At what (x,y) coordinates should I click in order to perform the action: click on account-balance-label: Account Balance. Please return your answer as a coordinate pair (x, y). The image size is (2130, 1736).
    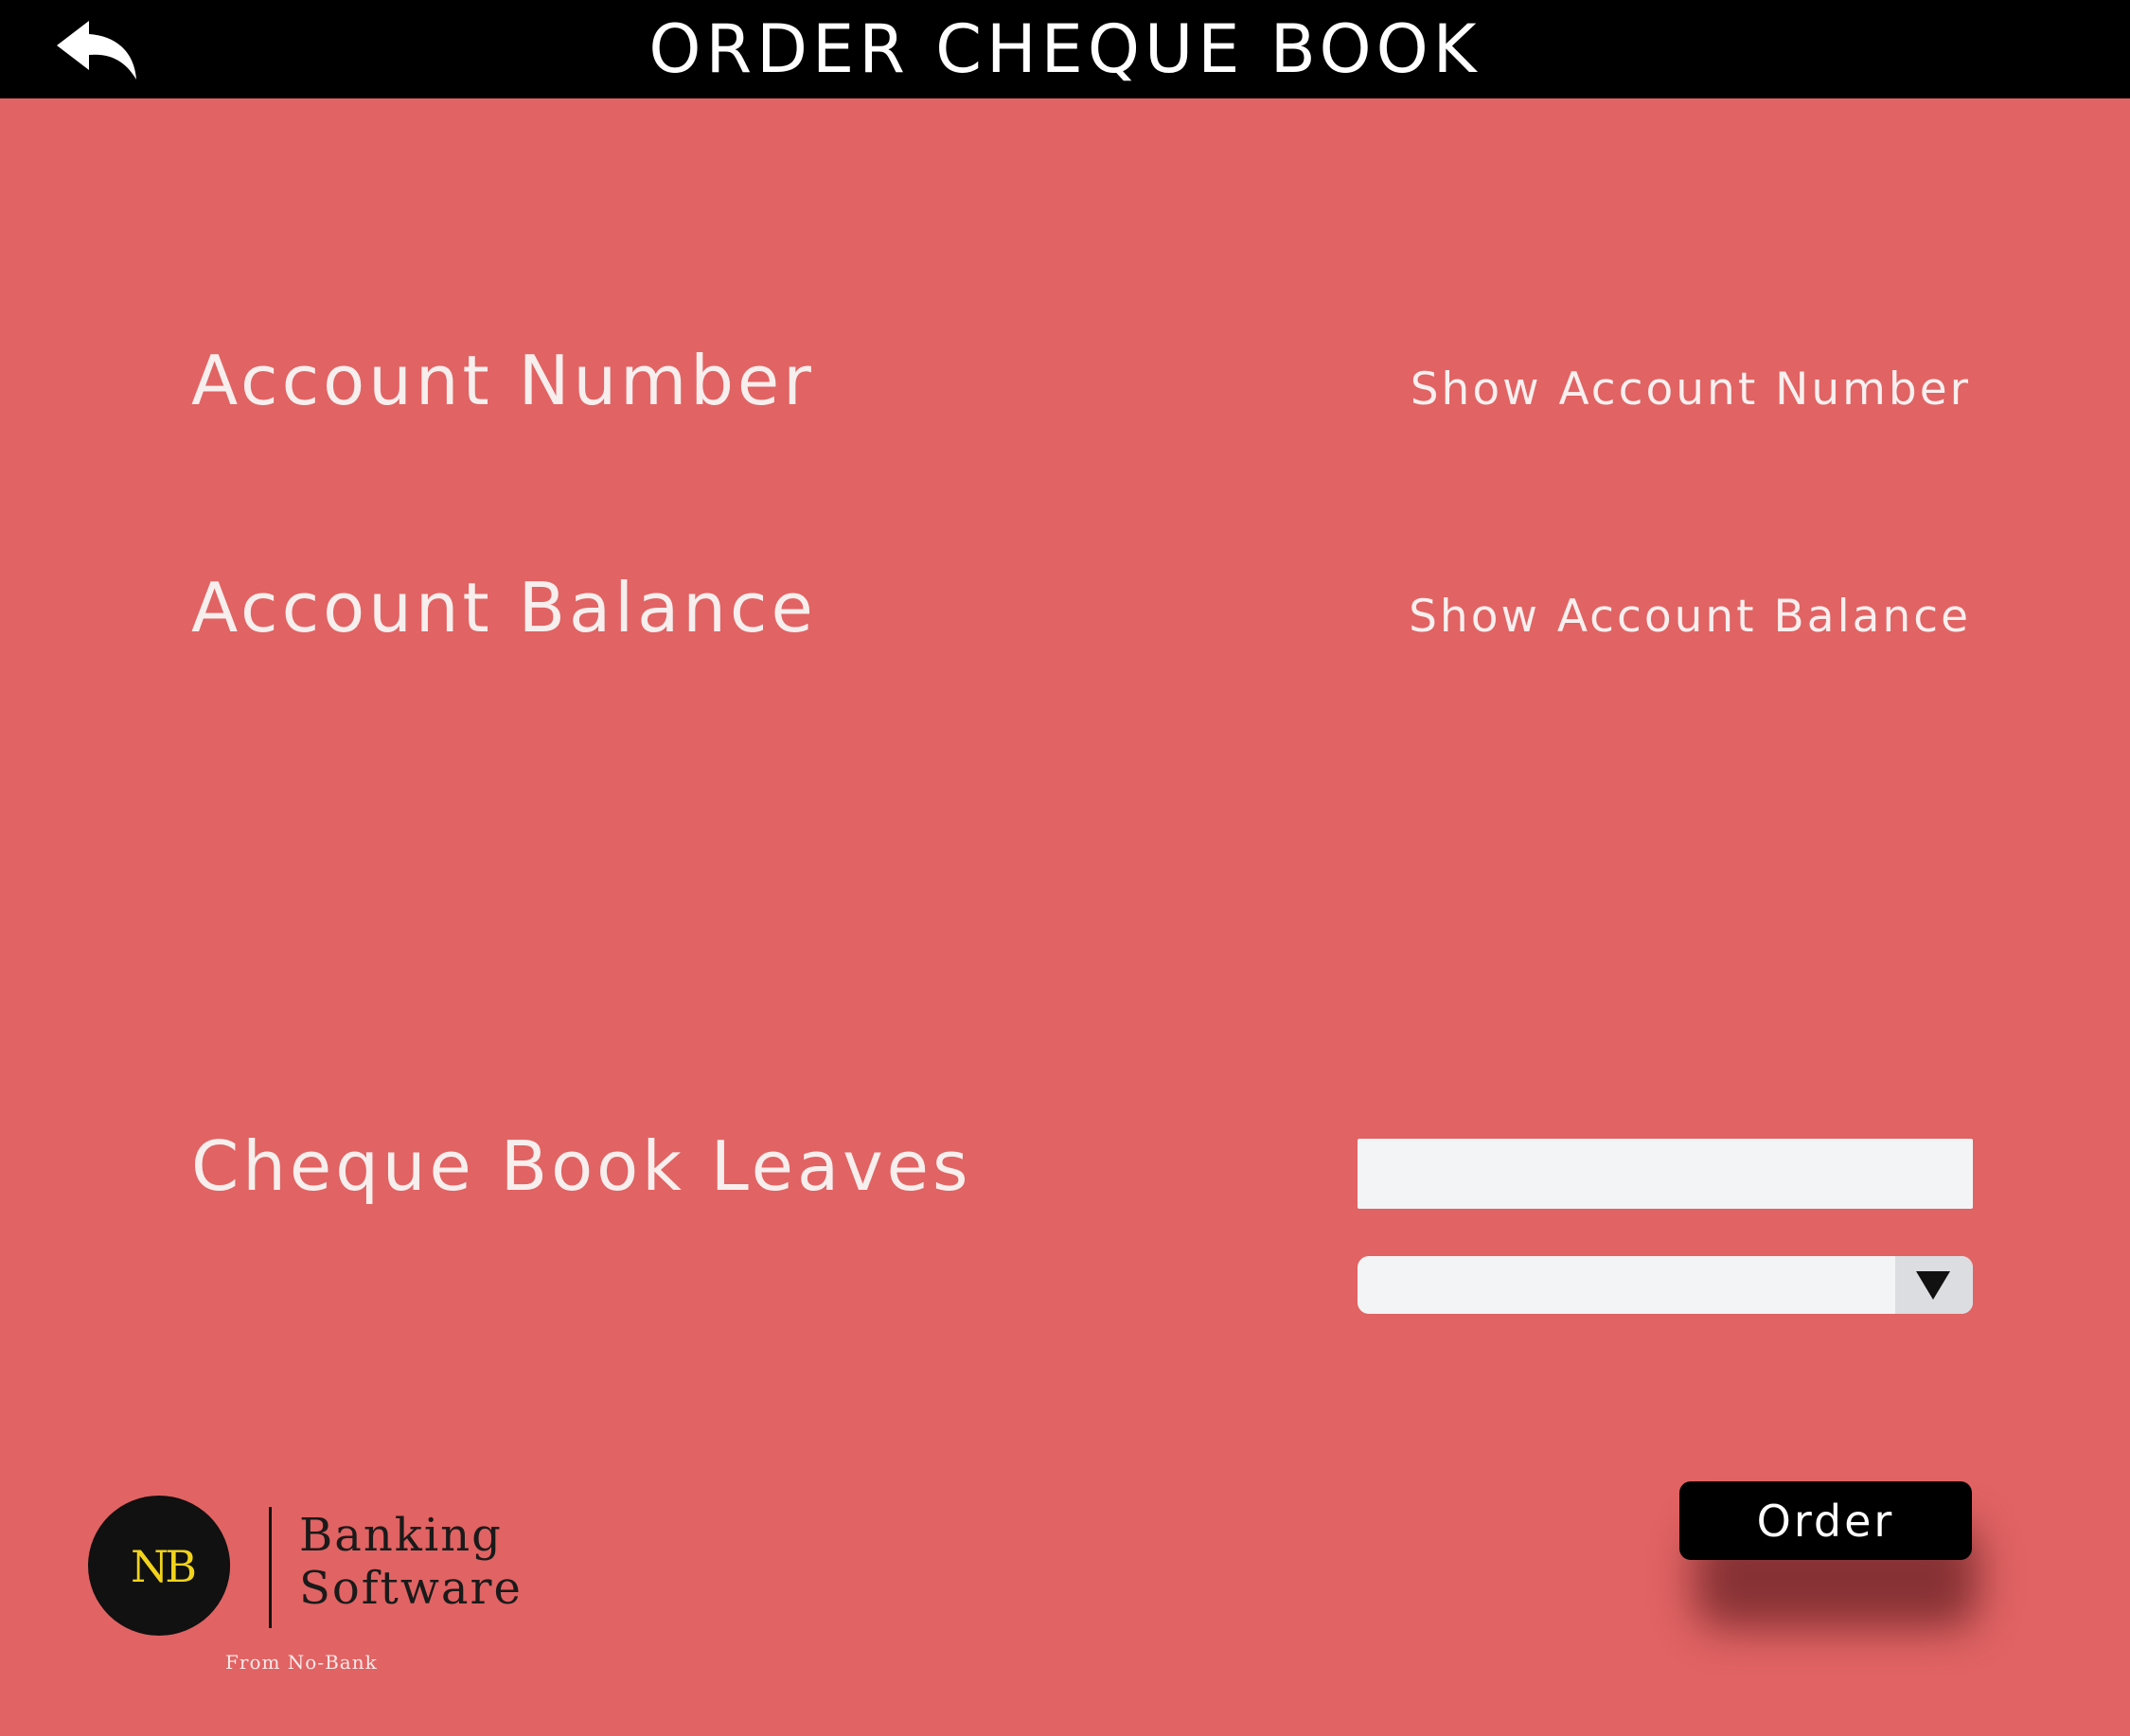
    Looking at the image, I should click on (504, 607).